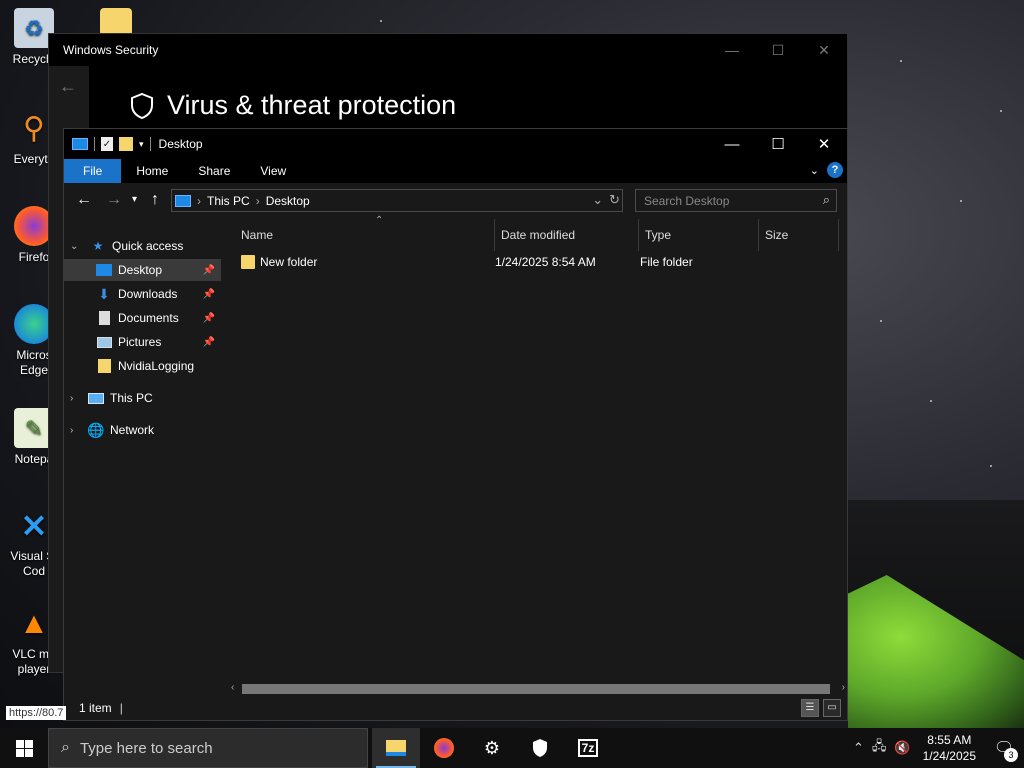 The width and height of the screenshot is (1024, 768). Describe the element at coordinates (183, 200) in the screenshot. I see `this-pc-icon` at that location.